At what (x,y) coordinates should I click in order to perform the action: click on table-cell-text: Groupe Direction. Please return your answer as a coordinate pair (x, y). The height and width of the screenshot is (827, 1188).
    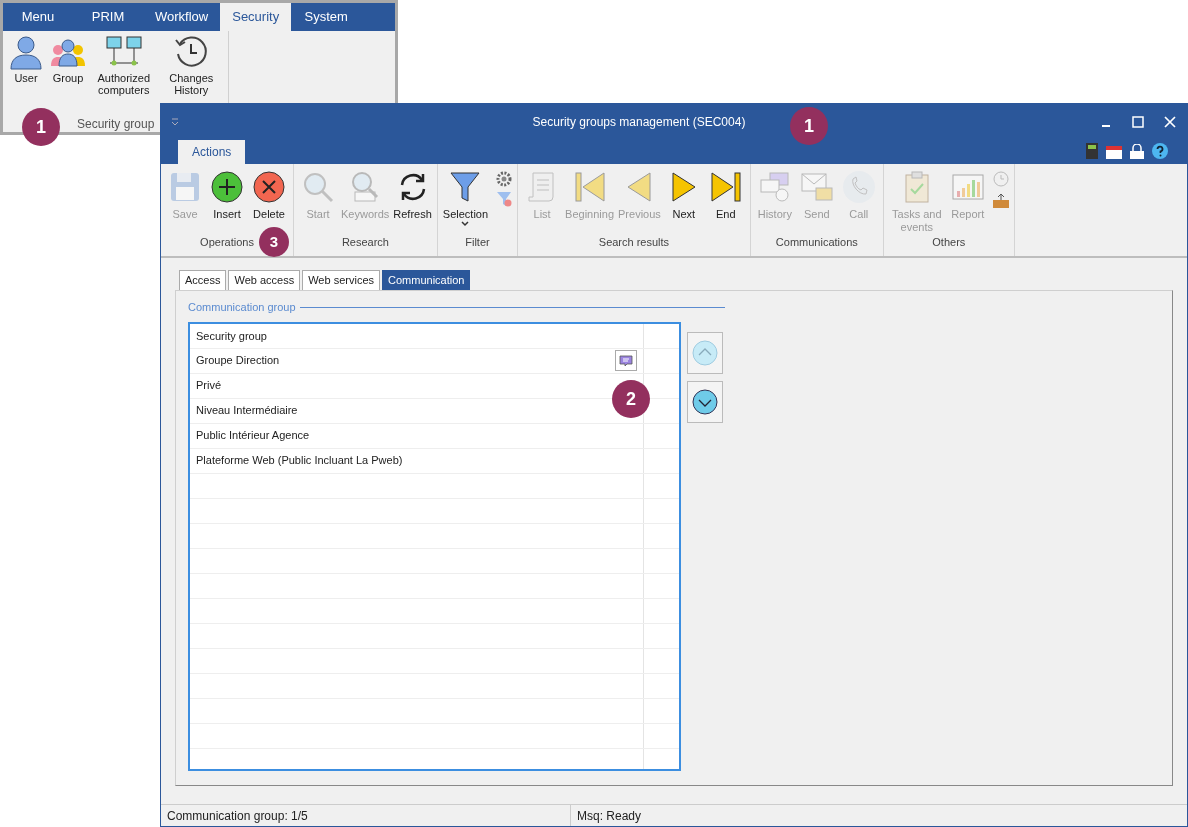
    Looking at the image, I should click on (238, 361).